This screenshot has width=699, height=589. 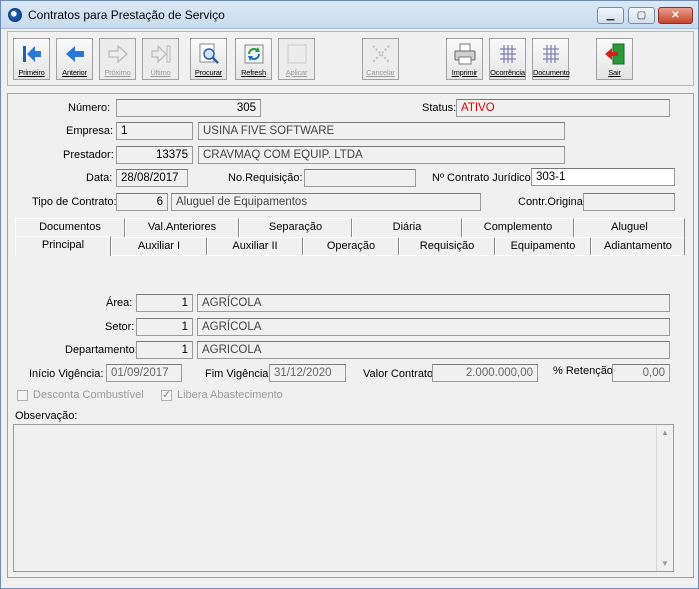 What do you see at coordinates (159, 246) in the screenshot?
I see `tab-auxiliar-i: Auxiliar I` at bounding box center [159, 246].